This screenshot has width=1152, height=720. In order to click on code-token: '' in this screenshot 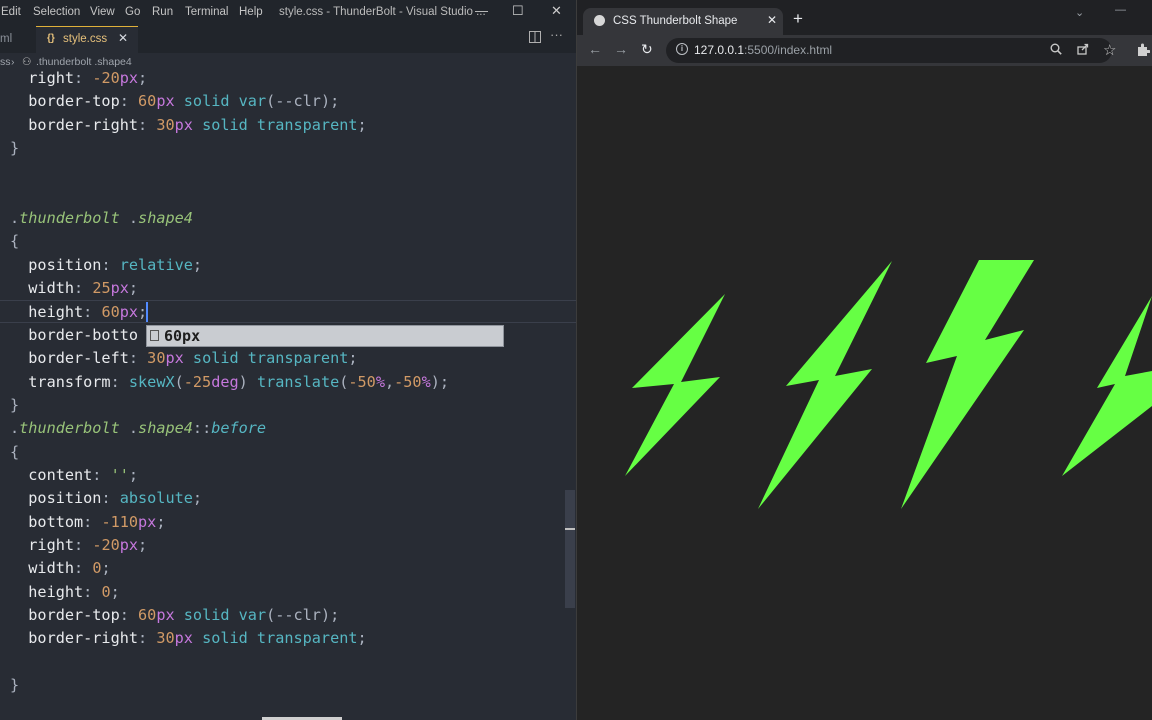, I will do `click(119, 474)`.